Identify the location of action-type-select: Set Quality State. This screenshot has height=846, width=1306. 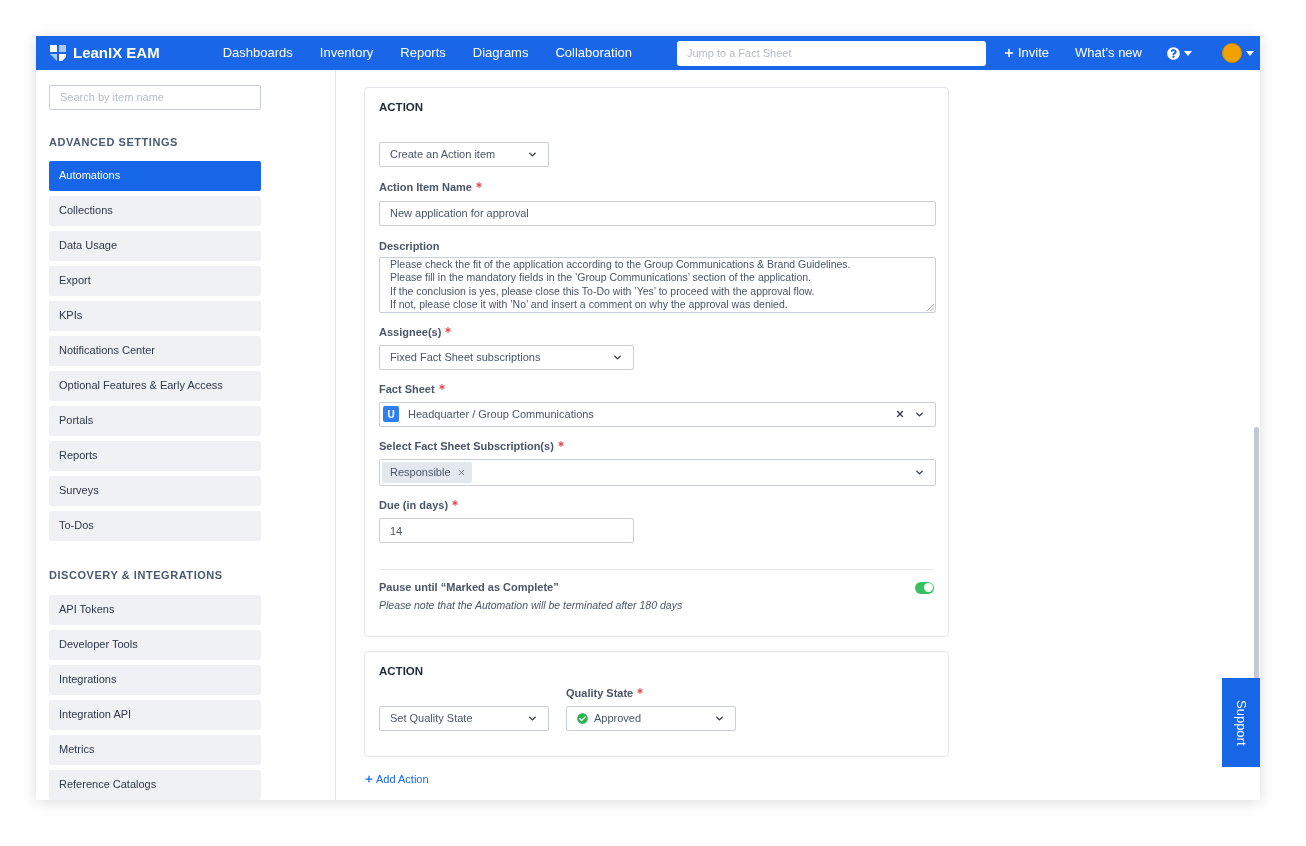
(464, 718).